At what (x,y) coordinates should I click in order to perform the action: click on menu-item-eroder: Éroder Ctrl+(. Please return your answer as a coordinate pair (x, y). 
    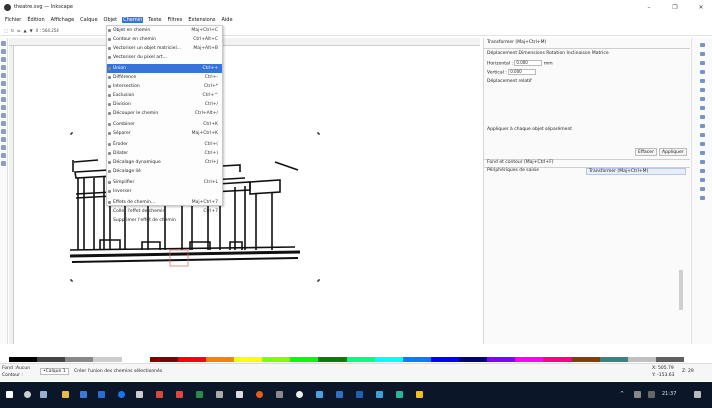
    Looking at the image, I should click on (164, 144).